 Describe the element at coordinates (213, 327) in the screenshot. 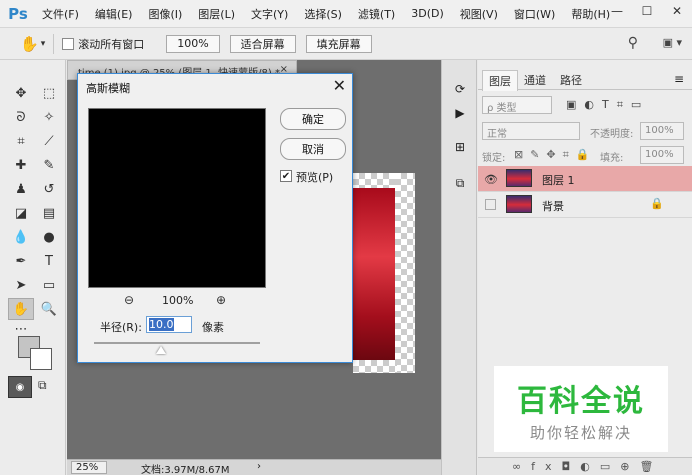

I see `radius-unit: 像素` at that location.